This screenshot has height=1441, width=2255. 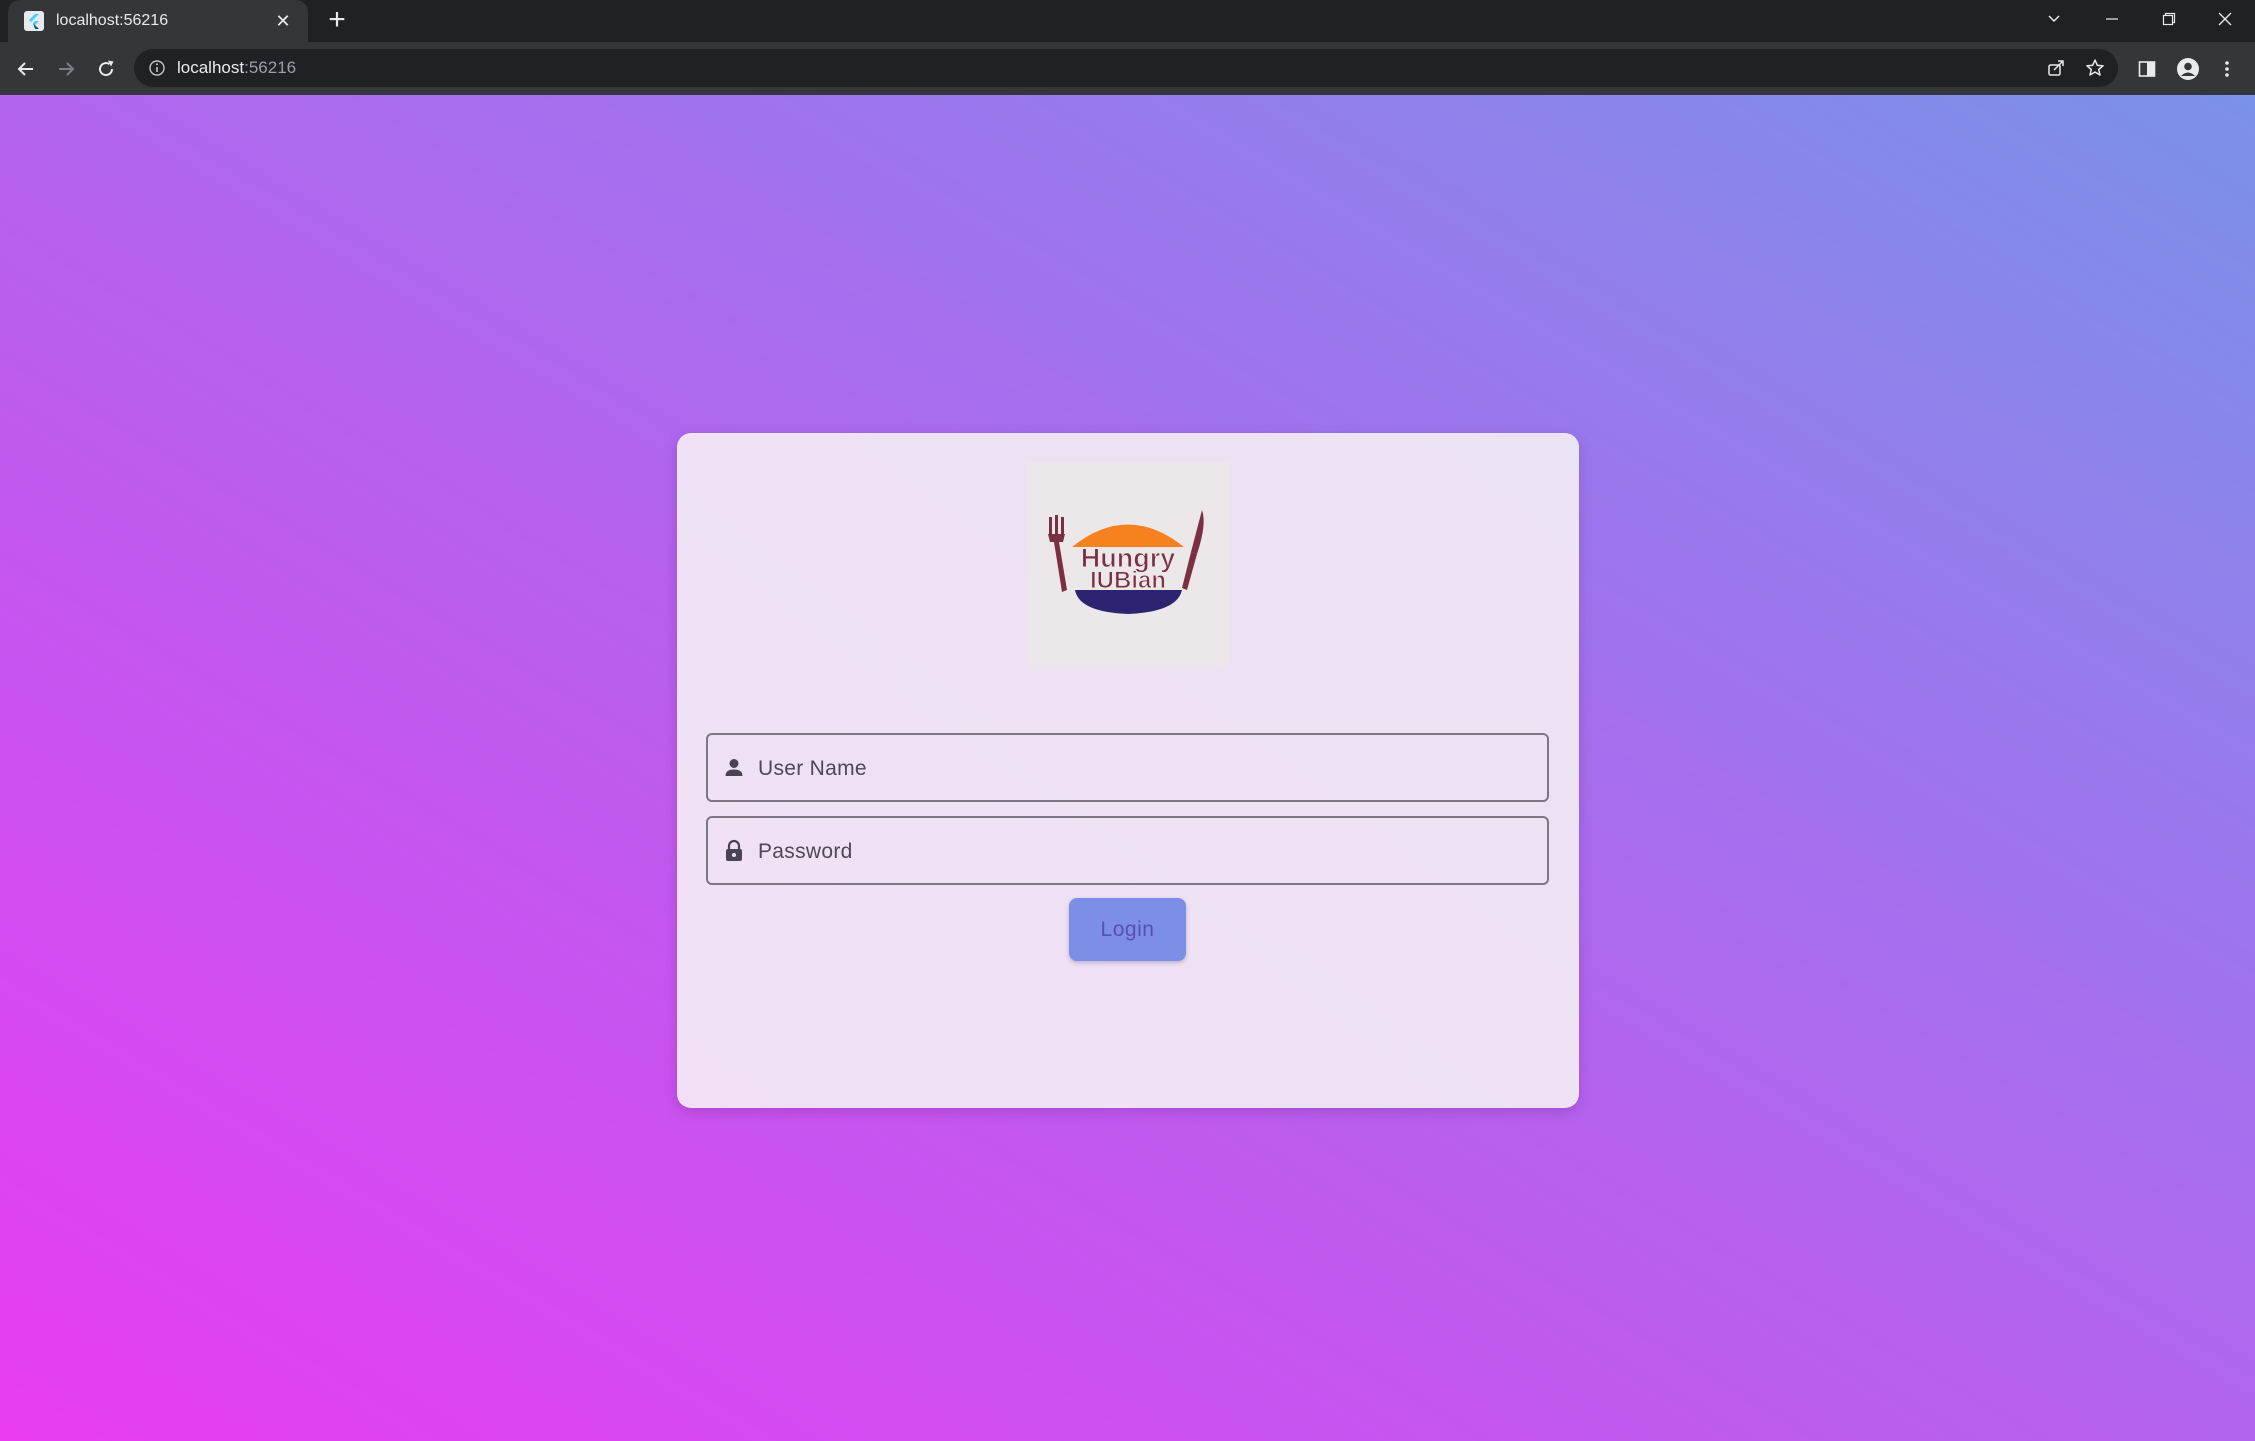 What do you see at coordinates (237, 67) in the screenshot?
I see `url-text: localhost:56216` at bounding box center [237, 67].